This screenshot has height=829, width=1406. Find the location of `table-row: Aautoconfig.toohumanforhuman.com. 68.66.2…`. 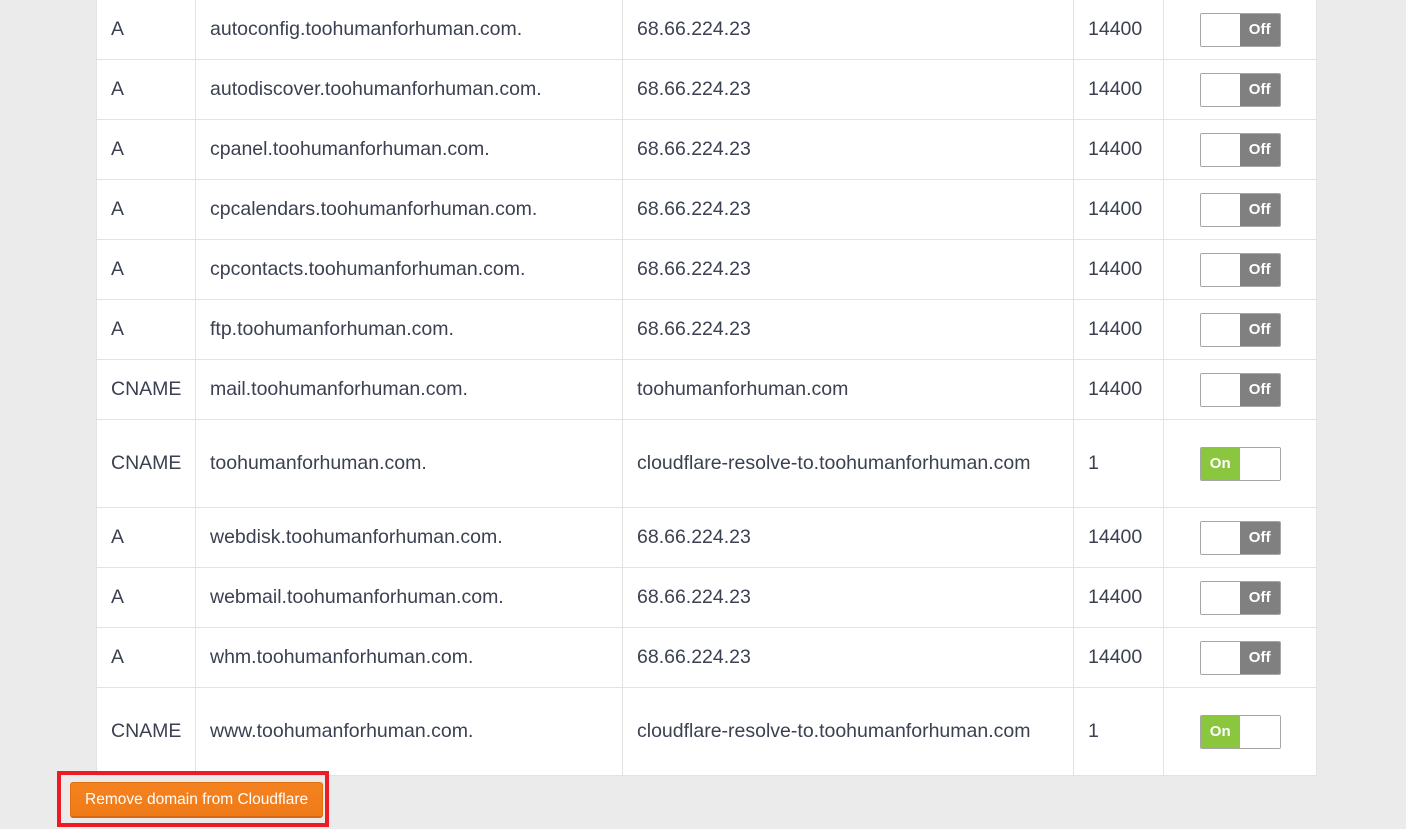

table-row: Aautoconfig.toohumanforhuman.com. 68.66.2… is located at coordinates (706, 30).